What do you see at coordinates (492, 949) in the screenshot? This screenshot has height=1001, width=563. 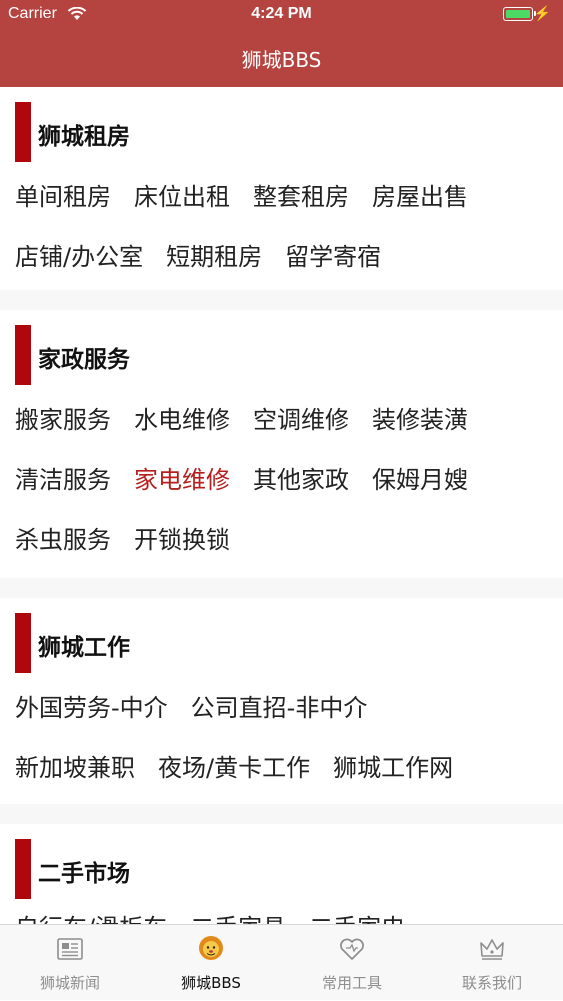 I see `crown-icon` at bounding box center [492, 949].